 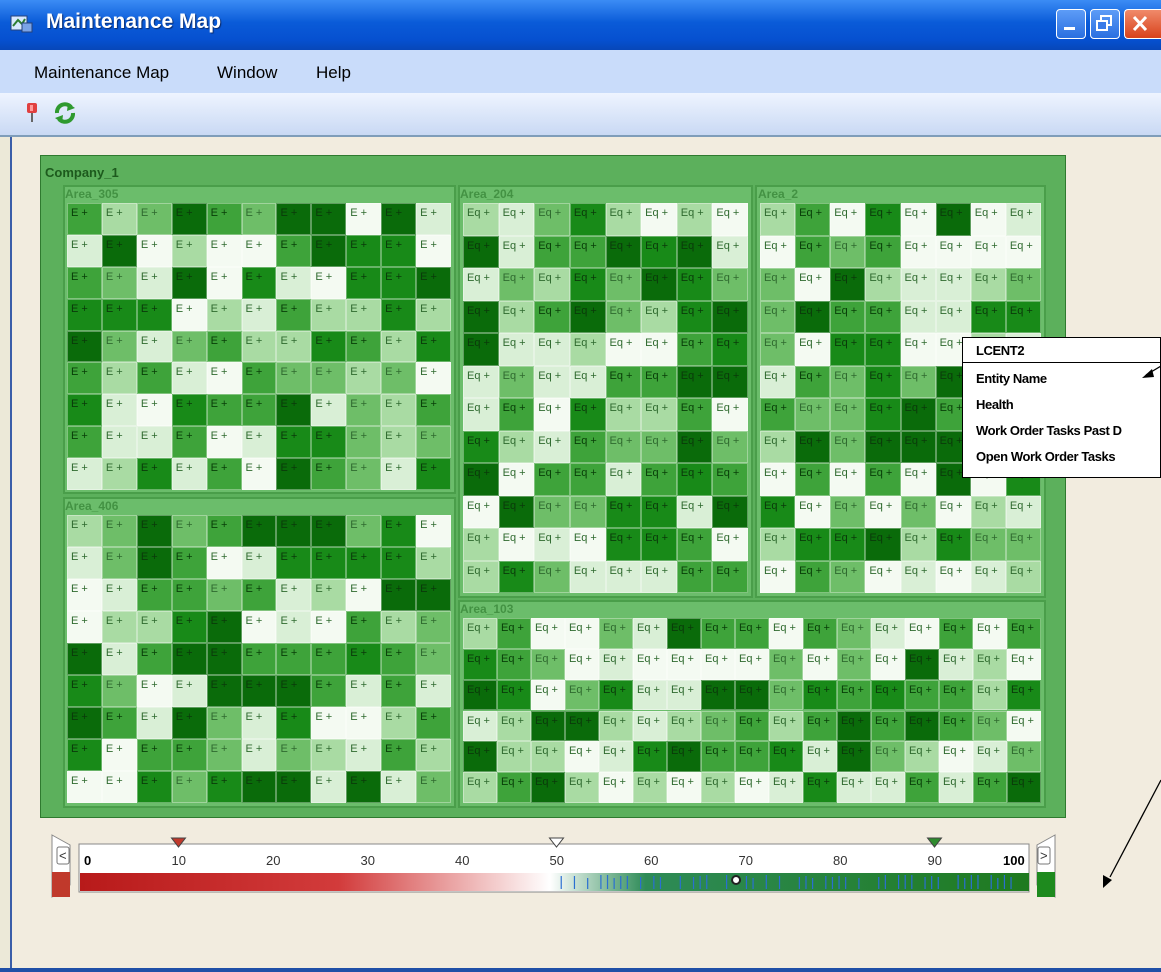 I want to click on low-color-swatch, so click(x=61, y=884).